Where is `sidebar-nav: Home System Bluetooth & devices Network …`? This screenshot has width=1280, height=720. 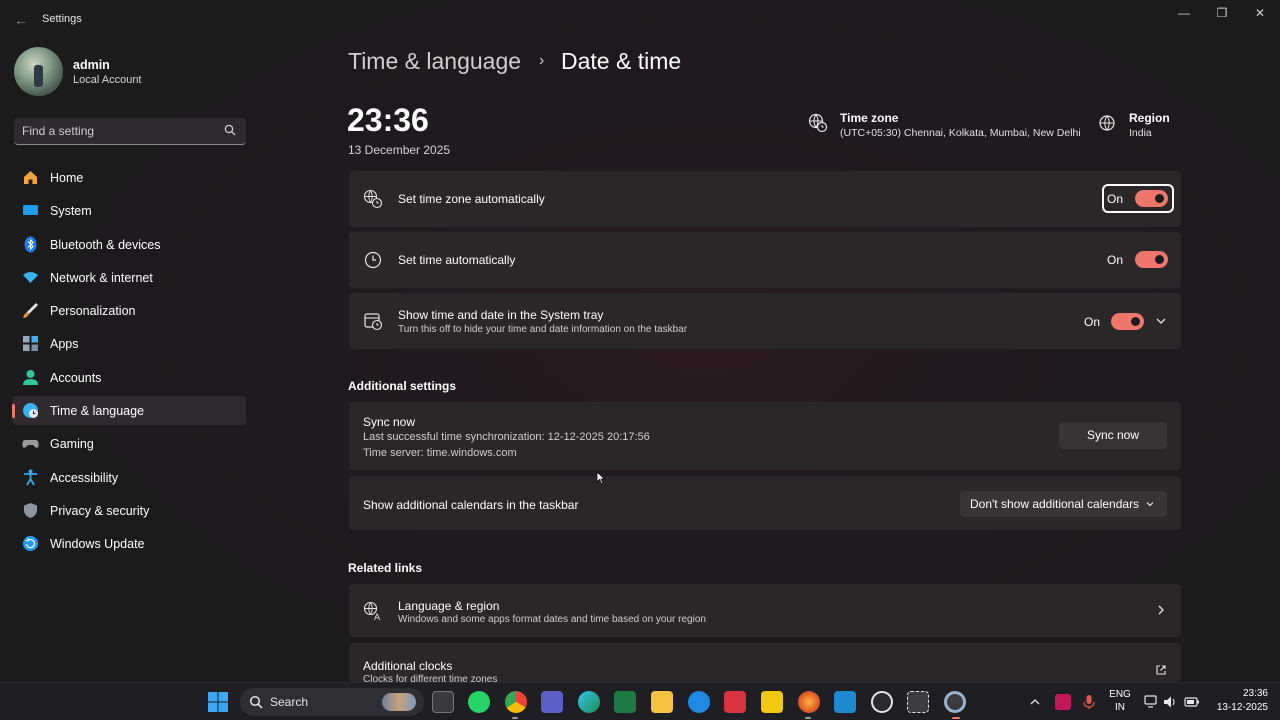 sidebar-nav: Home System Bluetooth & devices Network … is located at coordinates (129, 363).